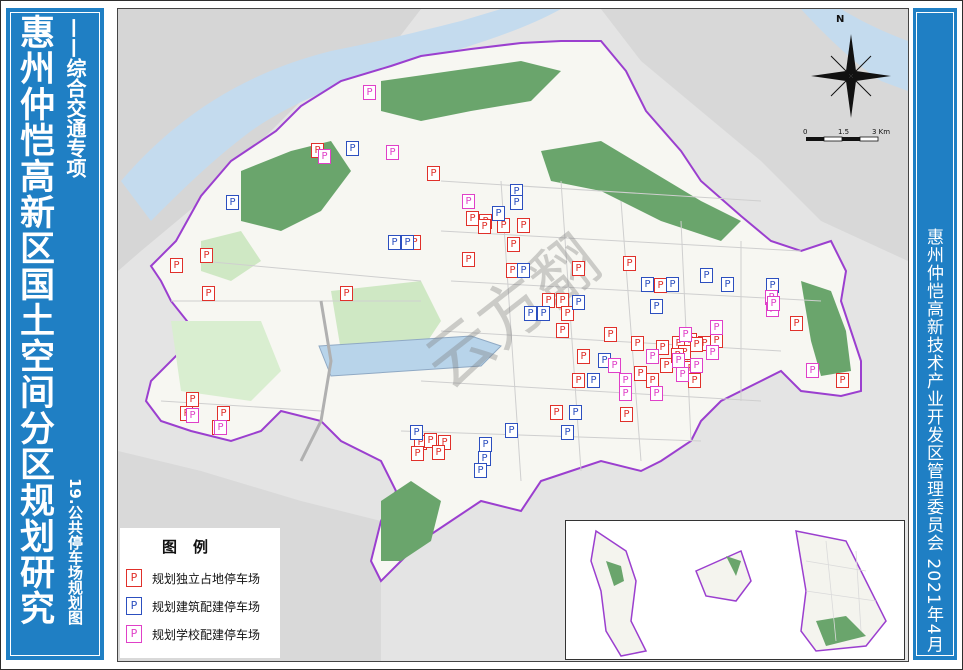 The image size is (963, 670). I want to click on scale-bar, so click(842, 139).